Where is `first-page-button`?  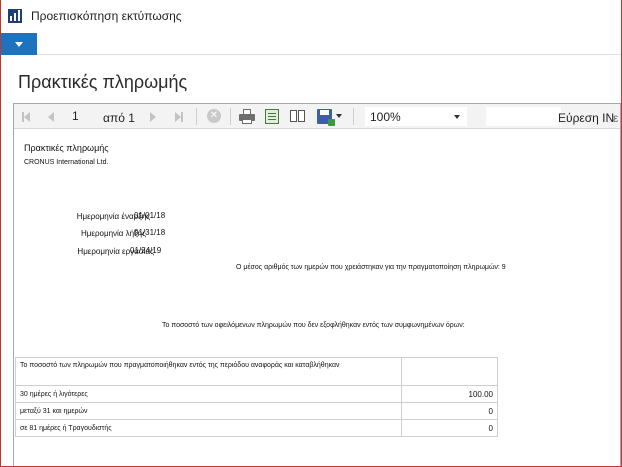 first-page-button is located at coordinates (26, 116).